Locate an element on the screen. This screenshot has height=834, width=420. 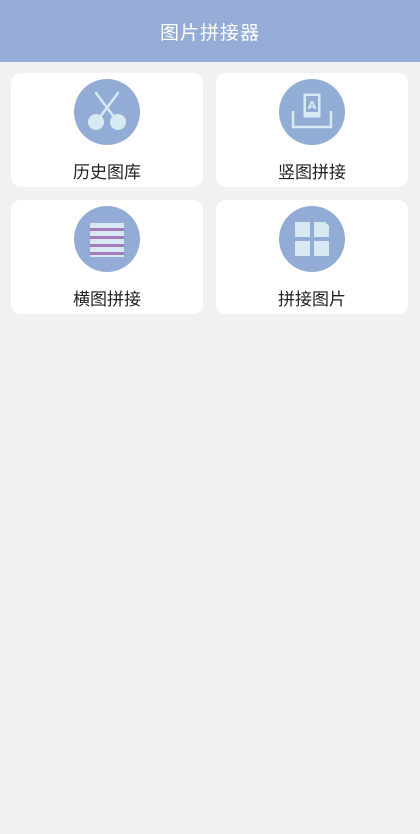
grid-tiles-icon is located at coordinates (312, 239).